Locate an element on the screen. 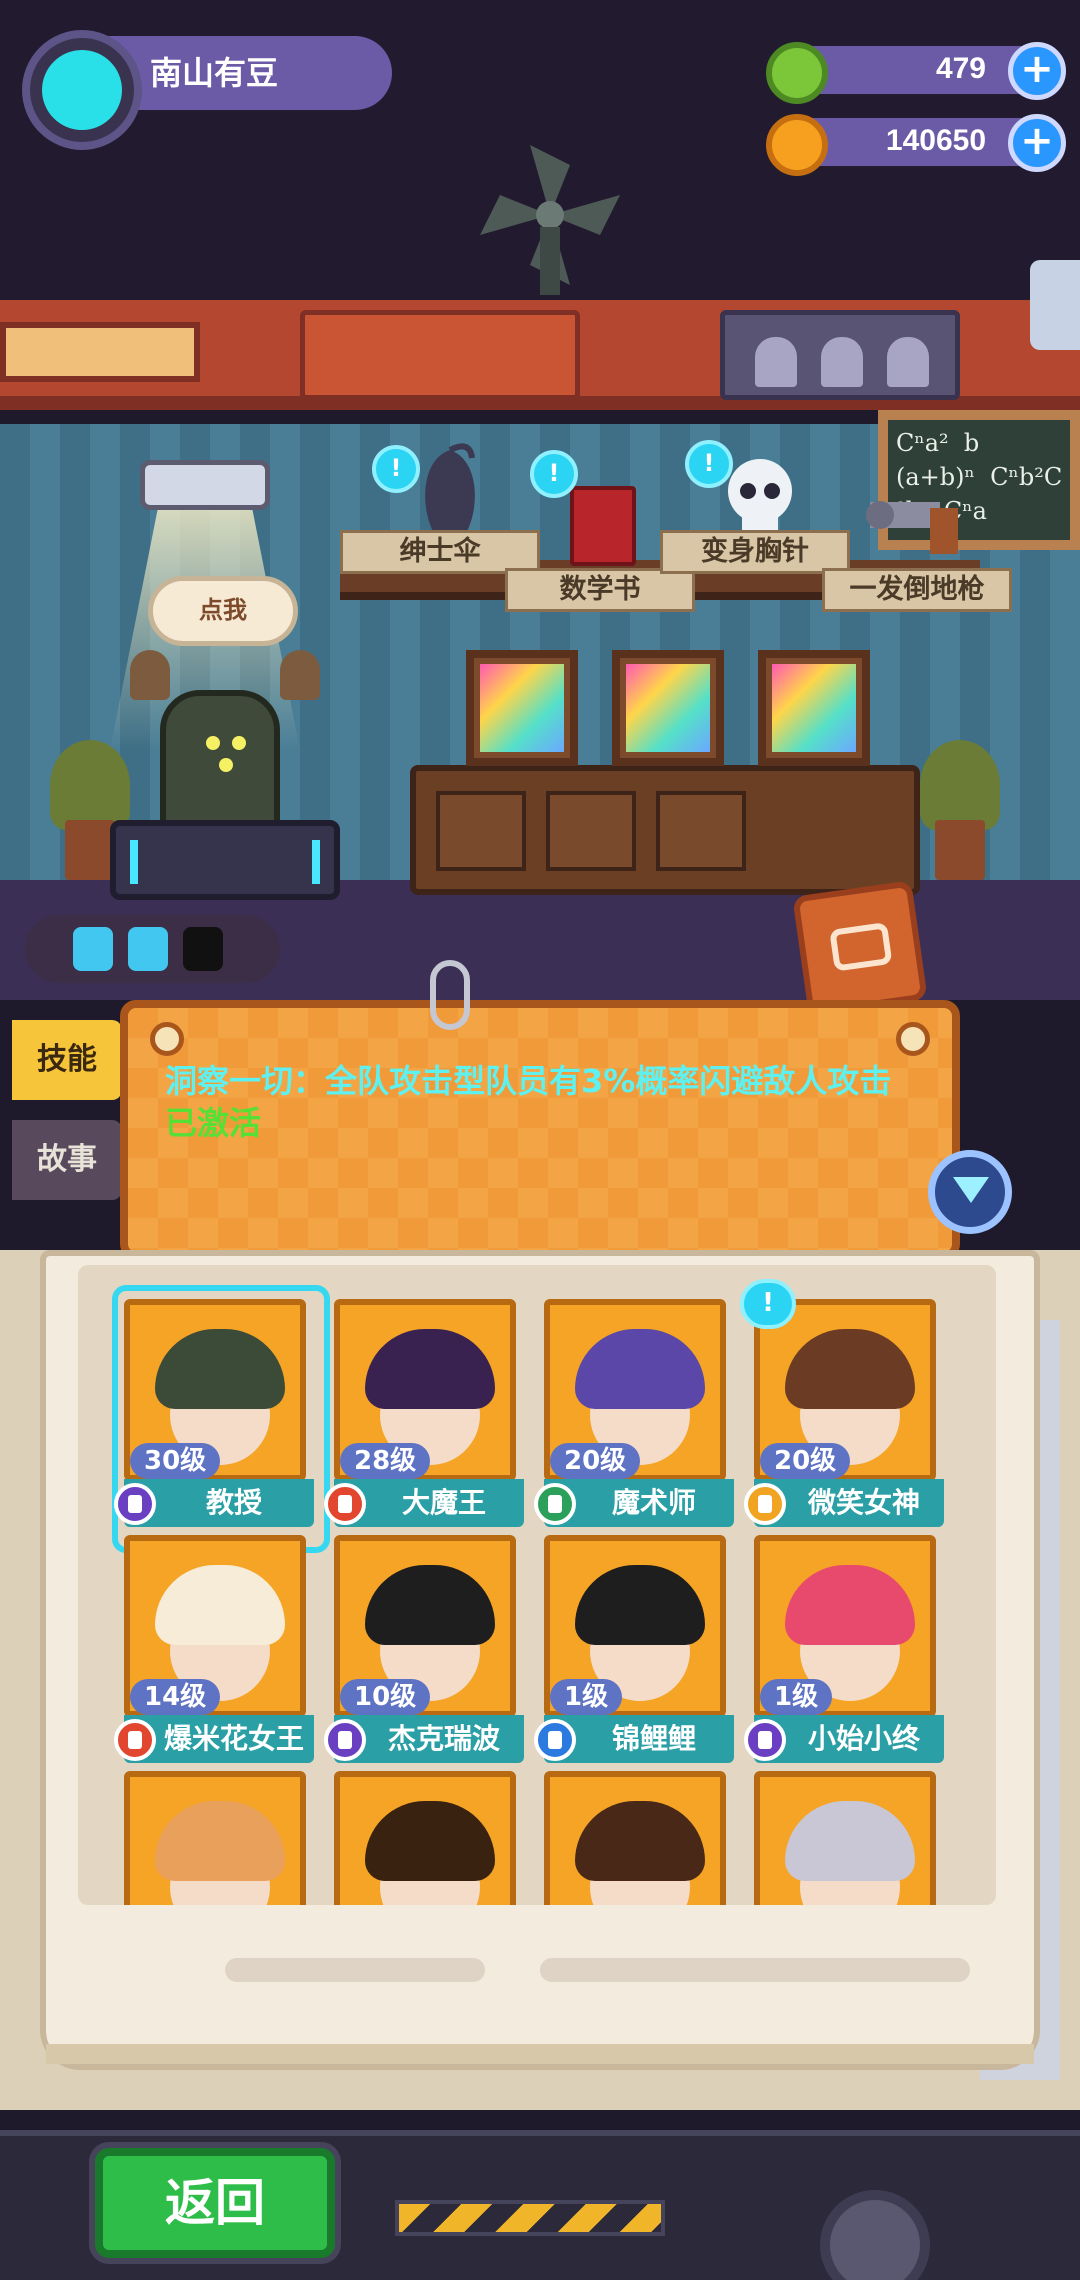  cat-avatar-icon is located at coordinates (82, 90).